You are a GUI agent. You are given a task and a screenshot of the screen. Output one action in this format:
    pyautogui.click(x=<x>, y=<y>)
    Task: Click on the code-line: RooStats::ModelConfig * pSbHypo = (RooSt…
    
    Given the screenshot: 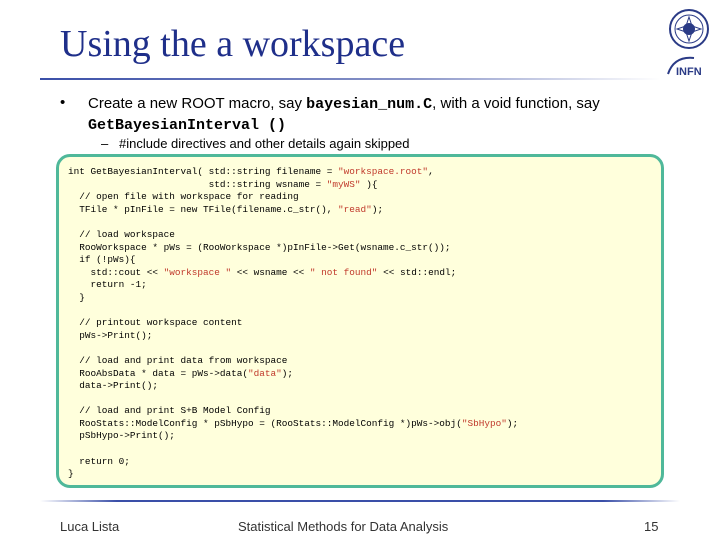 What is the action you would take?
    pyautogui.click(x=293, y=424)
    